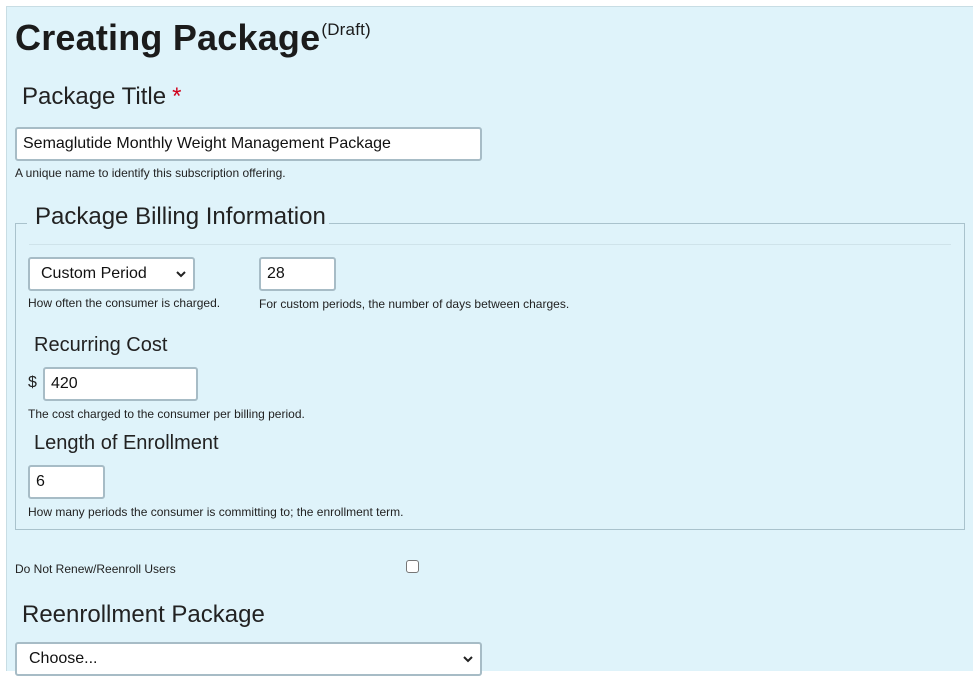 Image resolution: width=973 pixels, height=676 pixels. I want to click on billing-frequency-value: Custom Period, so click(94, 273).